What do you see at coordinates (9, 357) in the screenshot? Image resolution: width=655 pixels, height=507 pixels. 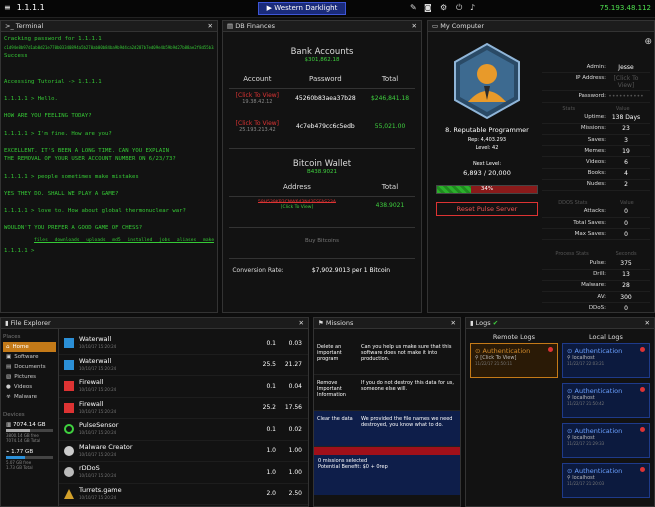 I see `software-icon: ▣` at bounding box center [9, 357].